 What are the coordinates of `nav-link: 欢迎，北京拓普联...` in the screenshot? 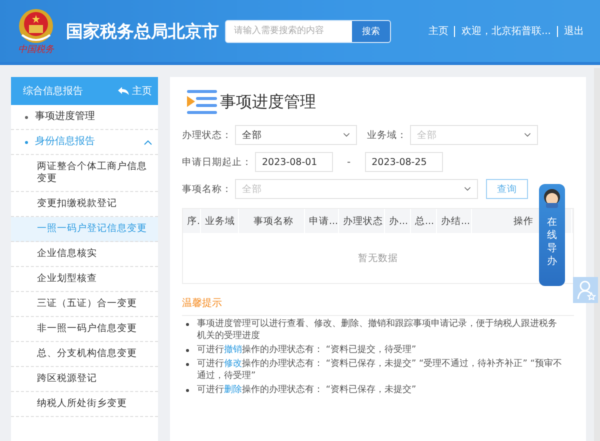 It's located at (505, 31).